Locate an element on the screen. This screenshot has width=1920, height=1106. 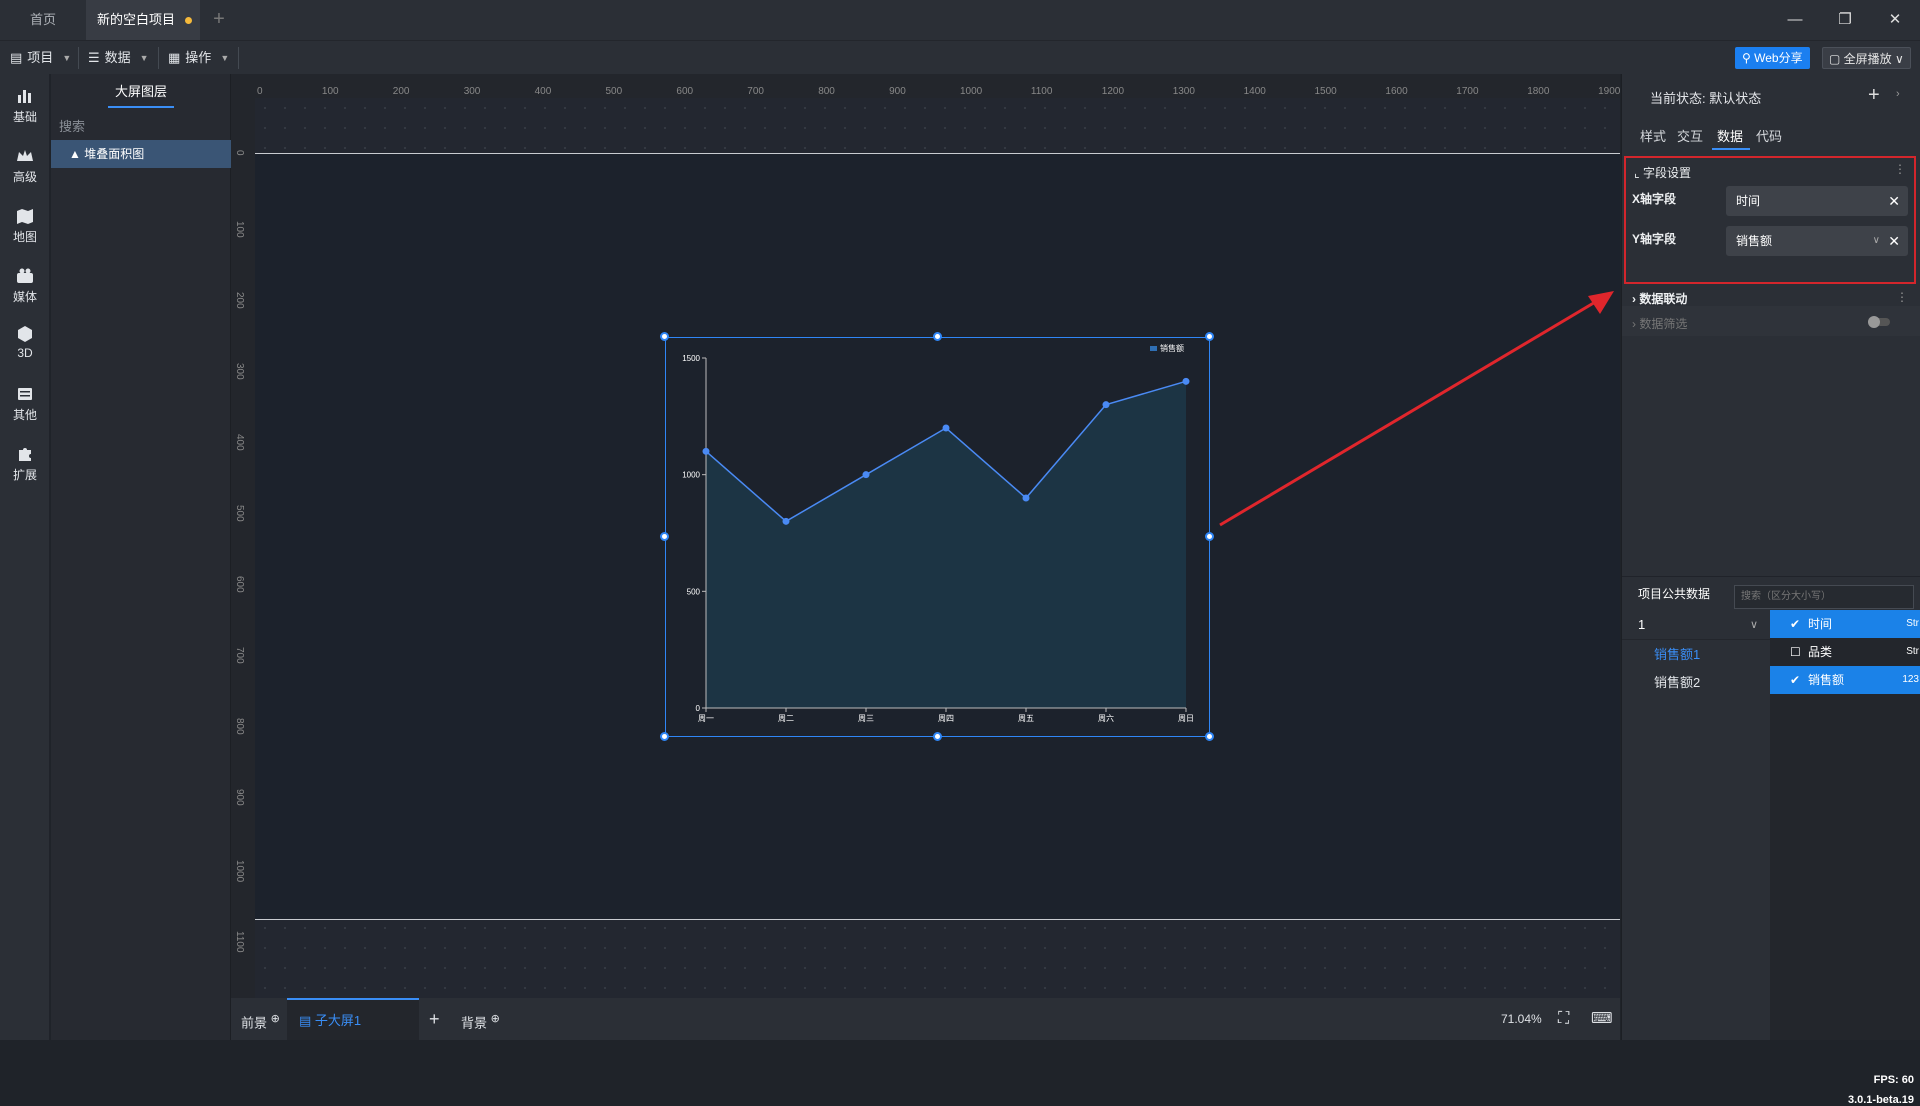
filter-toggle is located at coordinates (1879, 322).